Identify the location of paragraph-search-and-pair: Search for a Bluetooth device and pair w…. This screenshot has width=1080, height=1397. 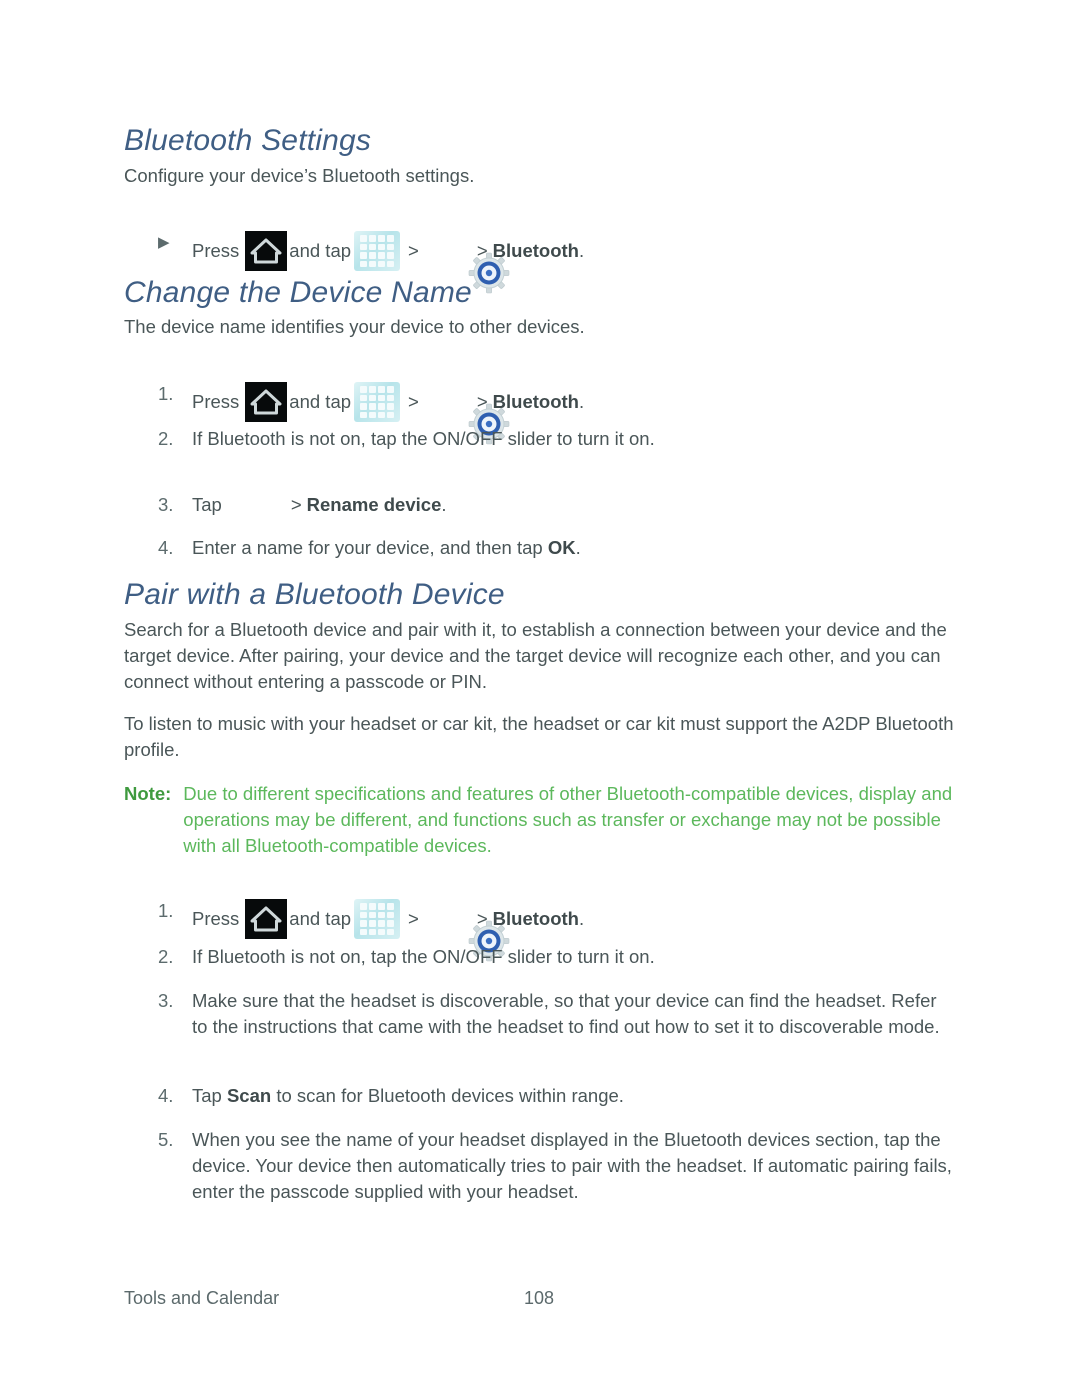
(535, 655).